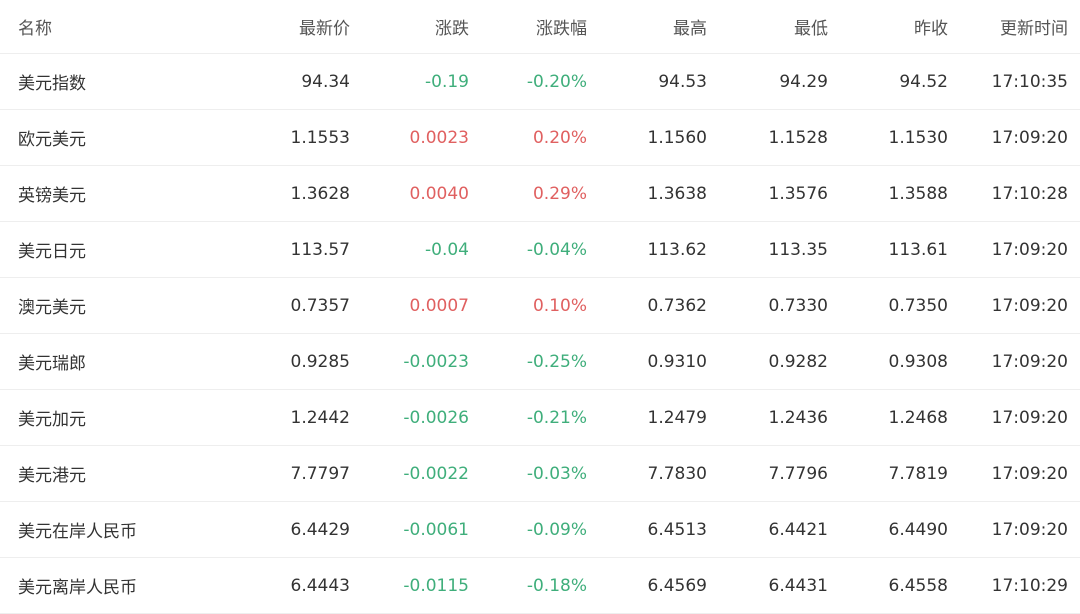 Image resolution: width=1080 pixels, height=614 pixels. Describe the element at coordinates (888, 137) in the screenshot. I see `cell-prev-close: 1.1530` at that location.